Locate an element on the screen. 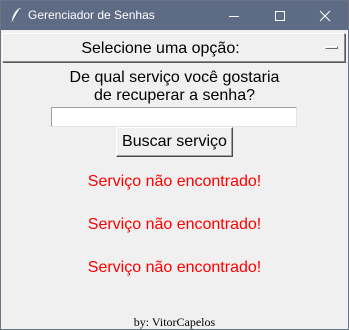  author-credit: by: VitorCapelos is located at coordinates (174, 322).